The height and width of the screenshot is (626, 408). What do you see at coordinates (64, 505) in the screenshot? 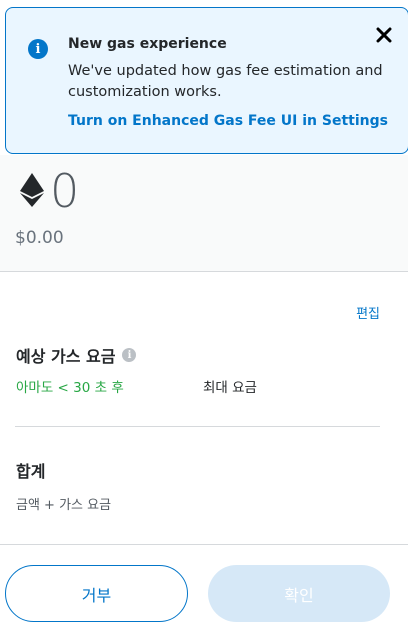
I see `total-subtitle: 금액 + 가스 요금` at bounding box center [64, 505].